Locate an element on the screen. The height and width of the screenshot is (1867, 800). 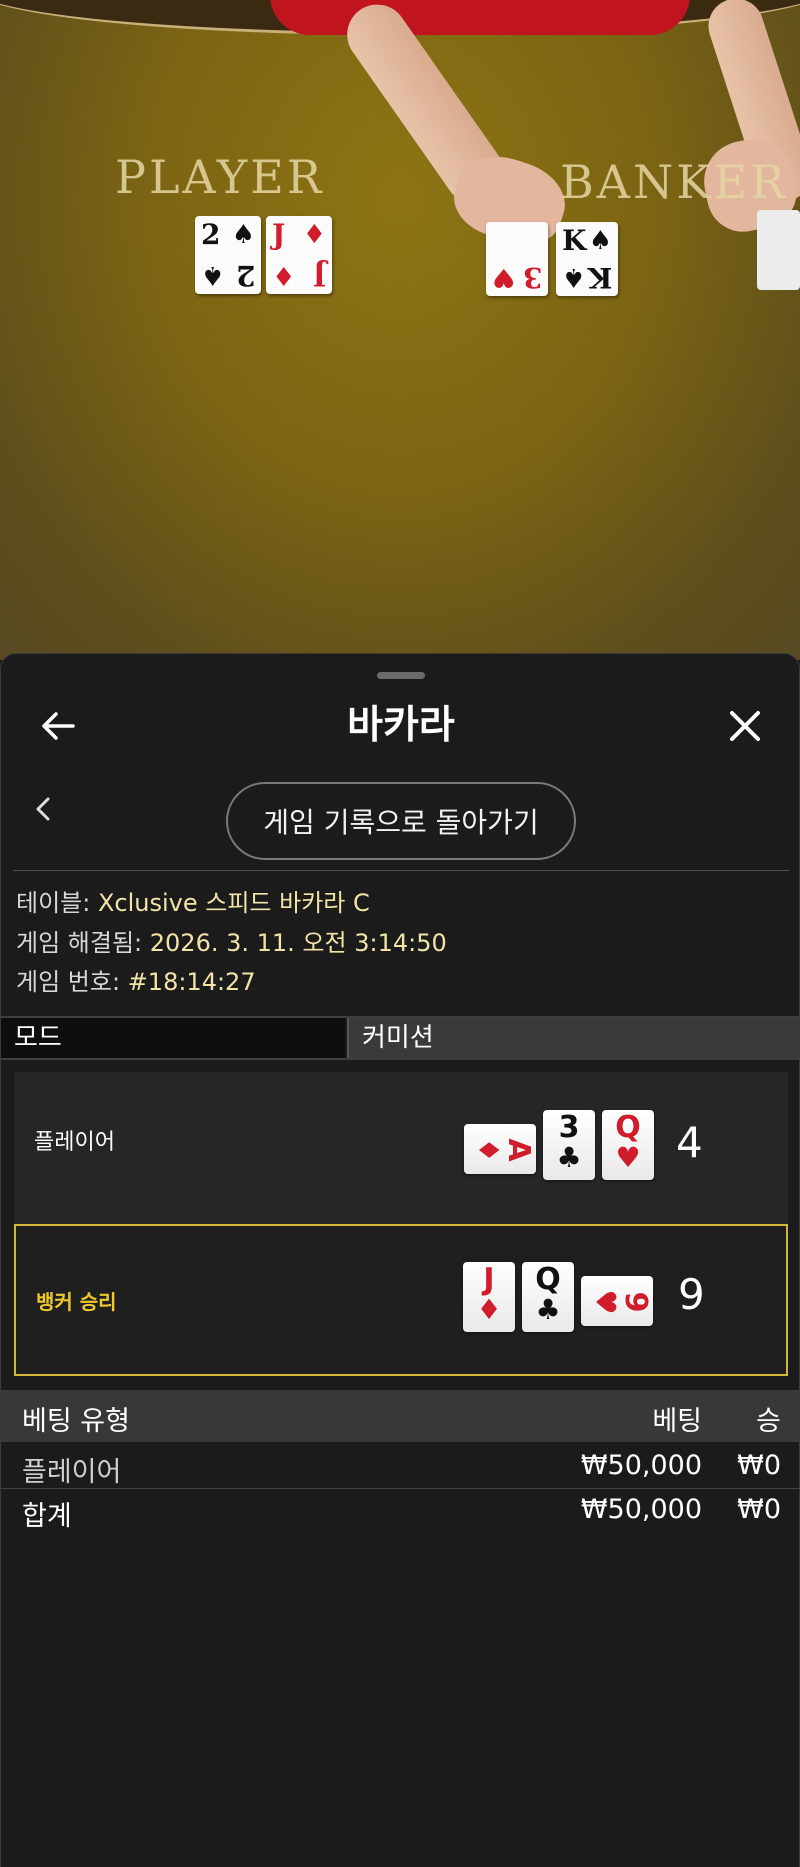
info-game-number-label: 게임 번호: is located at coordinates (68, 982).